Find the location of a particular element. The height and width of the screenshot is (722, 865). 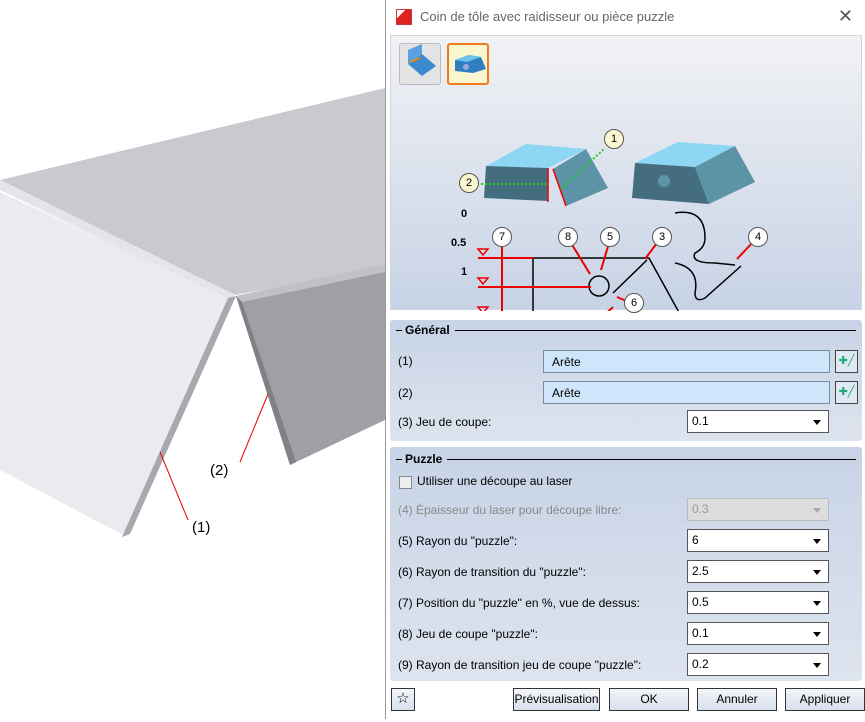

callout-6: 6 is located at coordinates (634, 303).